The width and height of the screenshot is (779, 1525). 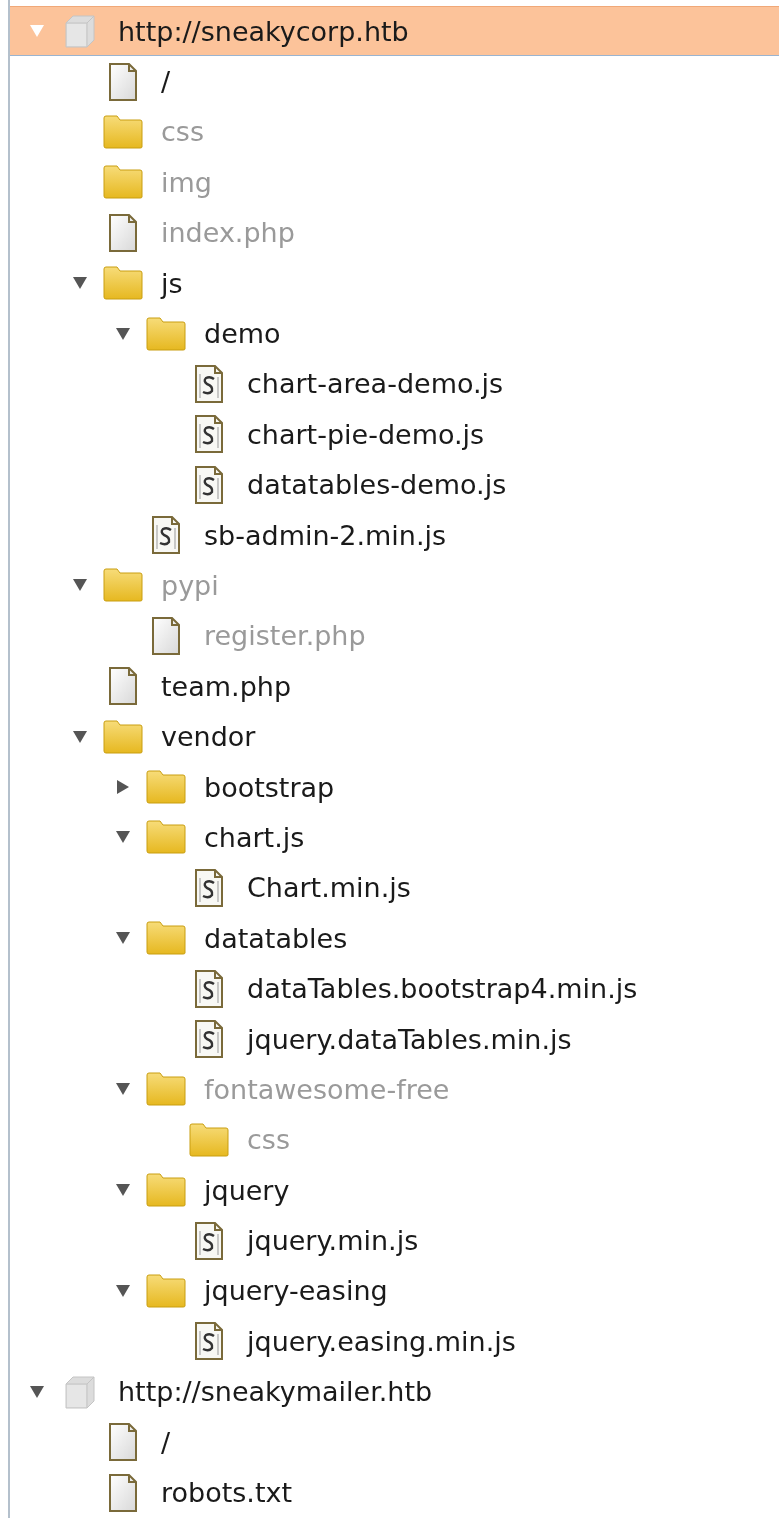 I want to click on node-label: jquery, so click(x=247, y=1190).